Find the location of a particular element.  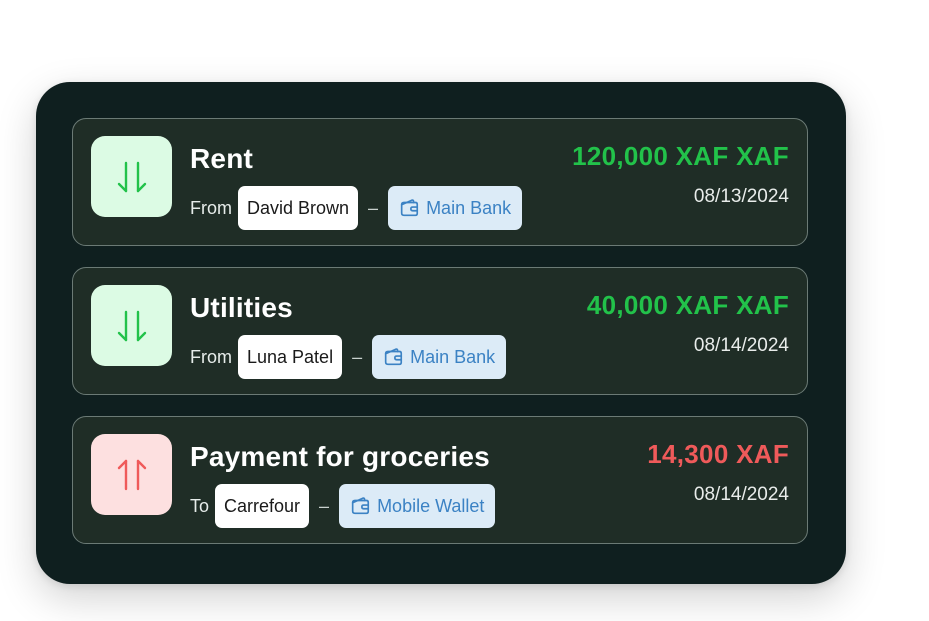

transaction-amount: 14,300 XAF is located at coordinates (718, 454).